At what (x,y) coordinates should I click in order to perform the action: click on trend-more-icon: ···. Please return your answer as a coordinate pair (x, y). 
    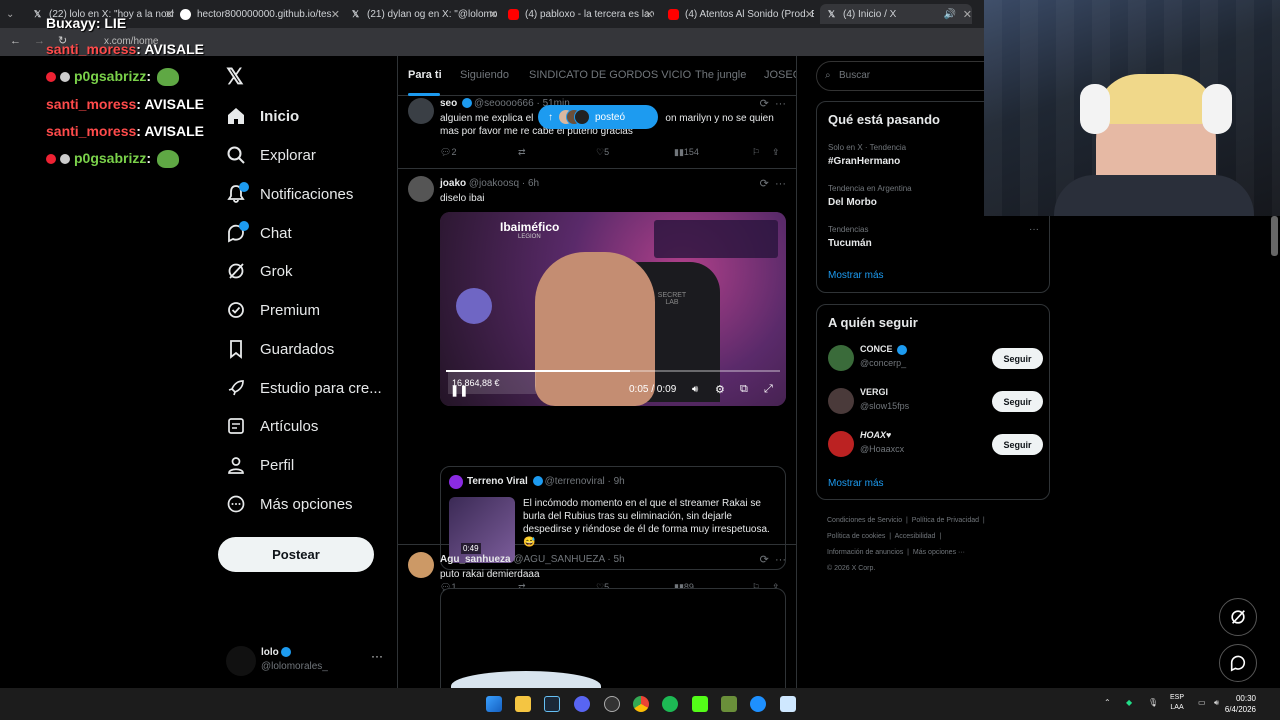
    Looking at the image, I should click on (1034, 229).